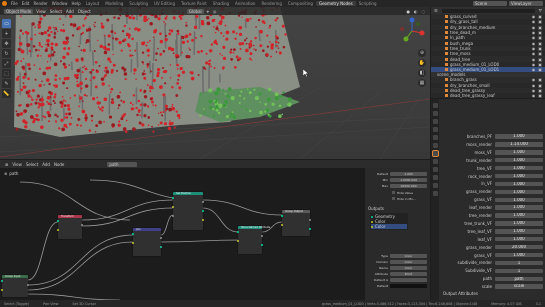  What do you see at coordinates (397, 192) in the screenshot?
I see `hide-value-checkbox: Hide Value` at bounding box center [397, 192].